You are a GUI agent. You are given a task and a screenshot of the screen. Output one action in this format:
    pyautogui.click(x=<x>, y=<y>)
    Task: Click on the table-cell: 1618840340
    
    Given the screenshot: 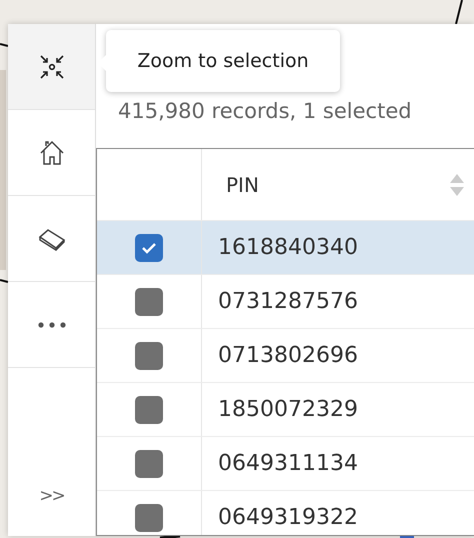 What is the action you would take?
    pyautogui.click(x=288, y=247)
    